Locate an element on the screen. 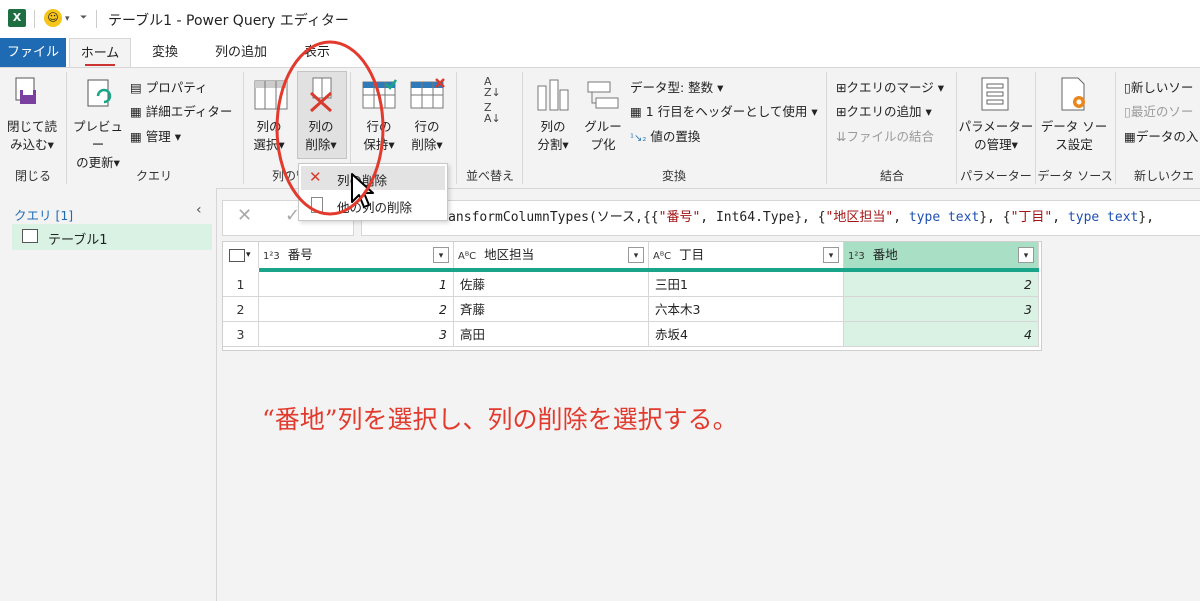 This screenshot has height=601, width=1200. close-and-load-button: 閉じて読 み込む▾ is located at coordinates (32, 136).